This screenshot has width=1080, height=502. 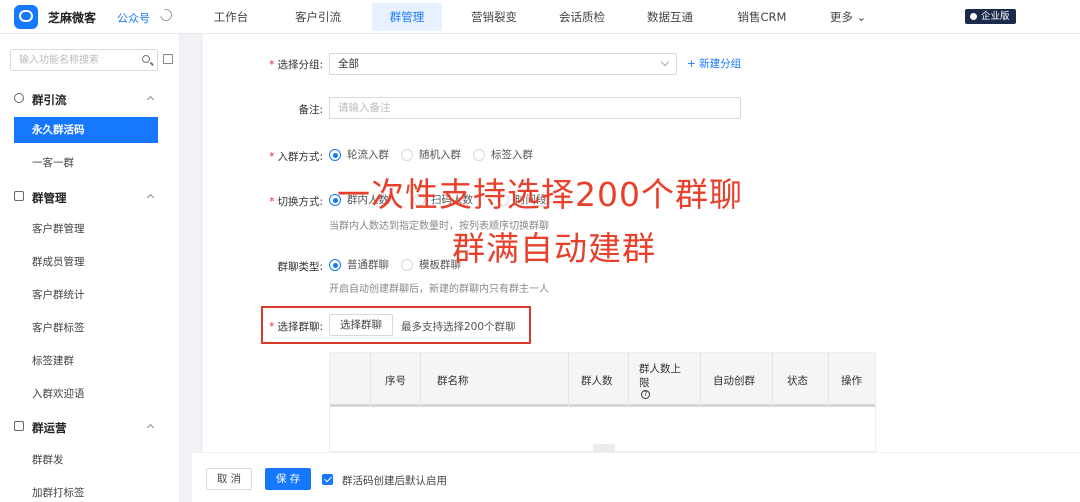 What do you see at coordinates (327, 479) in the screenshot?
I see `enable-by-default-checkbox` at bounding box center [327, 479].